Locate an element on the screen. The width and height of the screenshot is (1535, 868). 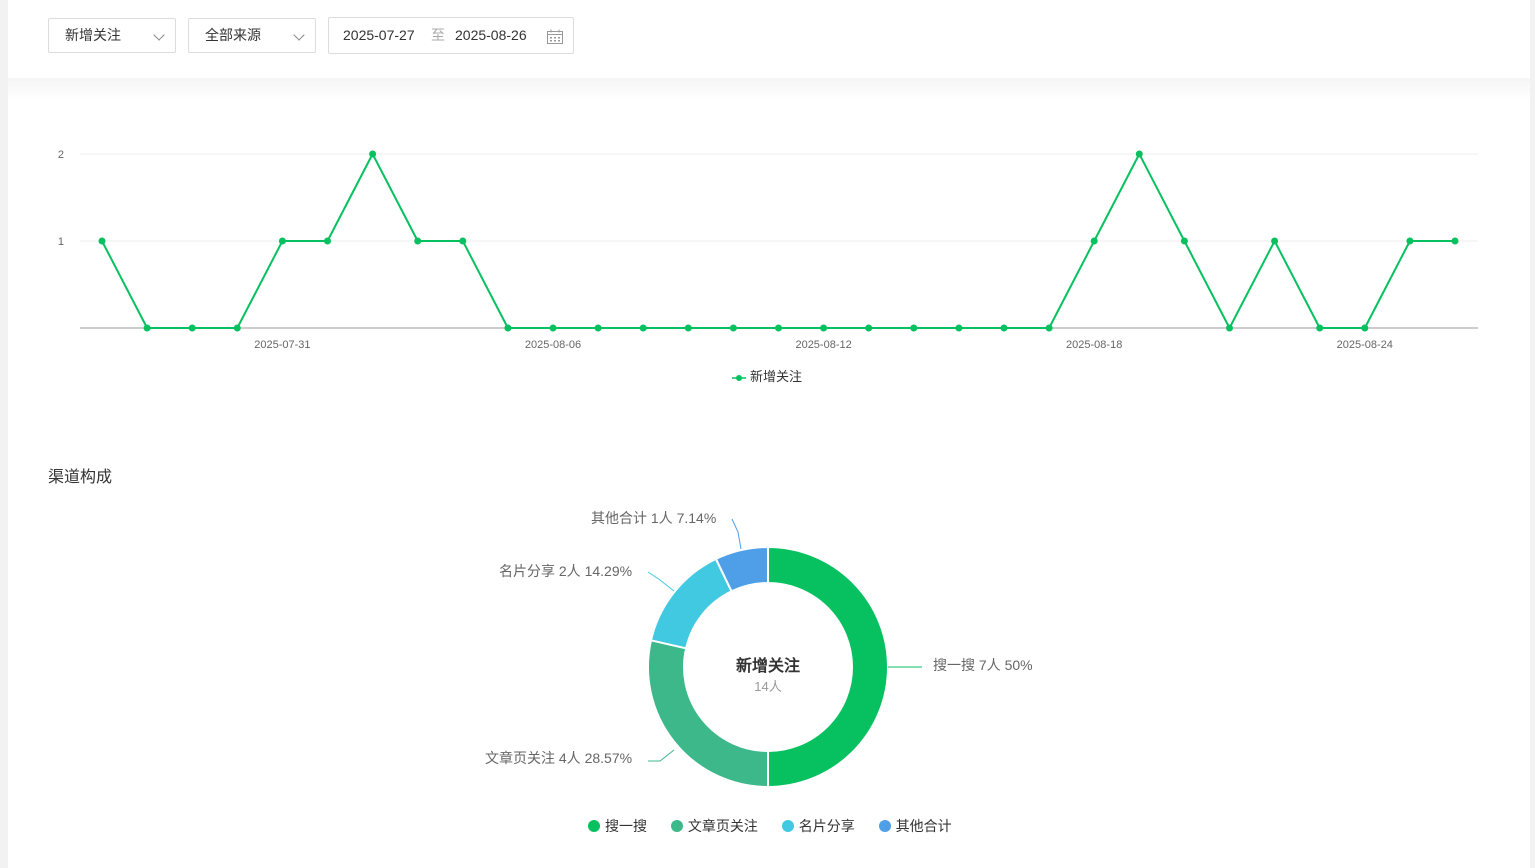
pie-label-0: 搜一搜 7人 50% is located at coordinates (983, 665).